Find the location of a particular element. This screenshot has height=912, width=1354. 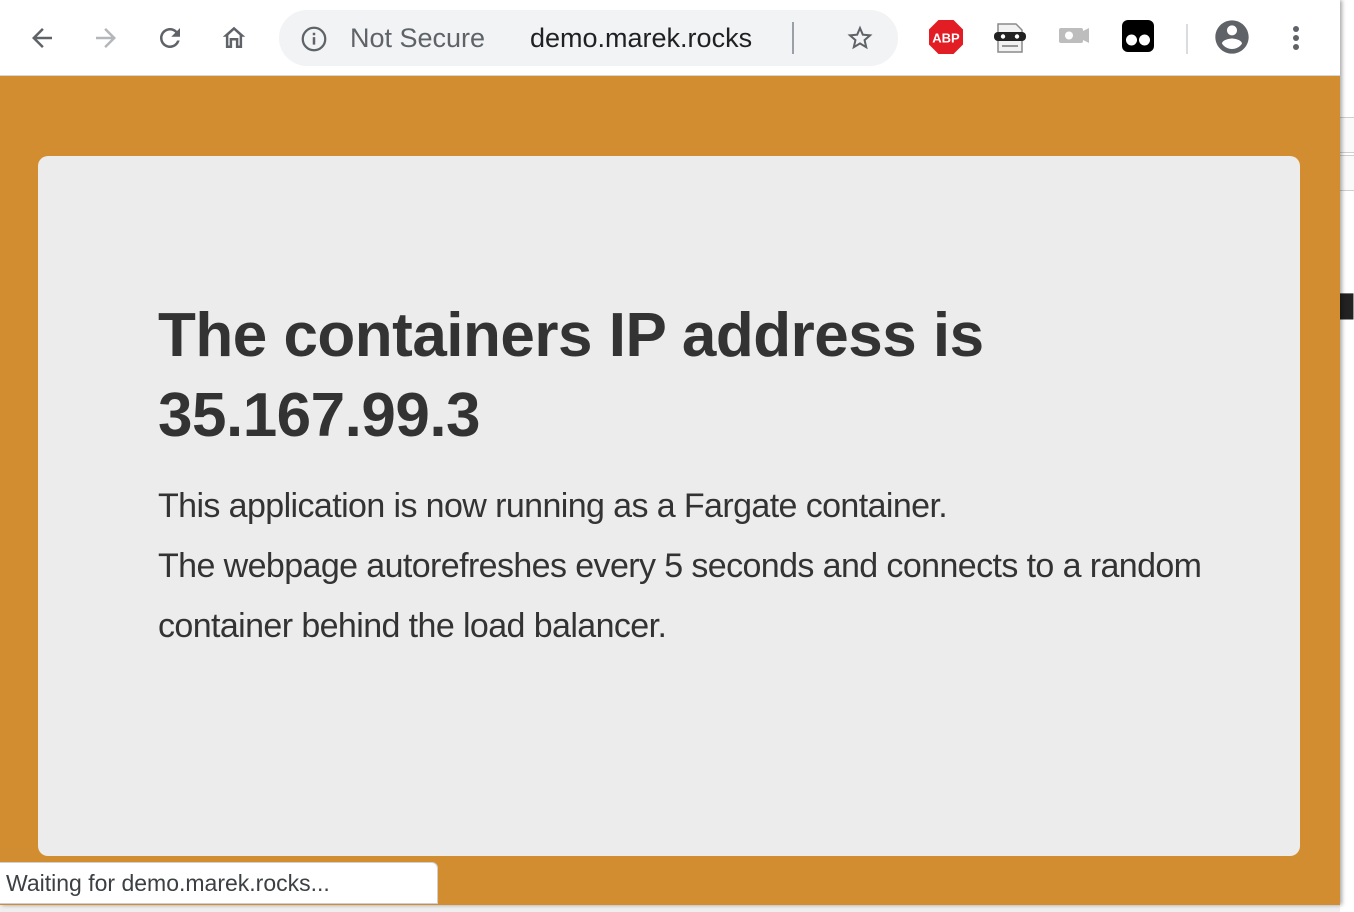

browser-toolbar: Not Secure demo.marek.rocks ABP is located at coordinates (670, 38).